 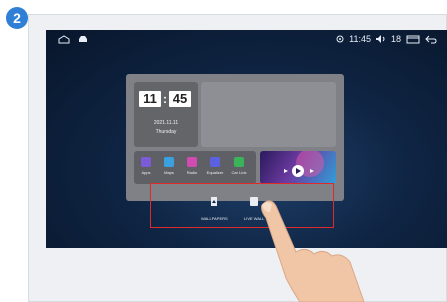 What do you see at coordinates (215, 172) in the screenshot?
I see `app-label: Equalizer` at bounding box center [215, 172].